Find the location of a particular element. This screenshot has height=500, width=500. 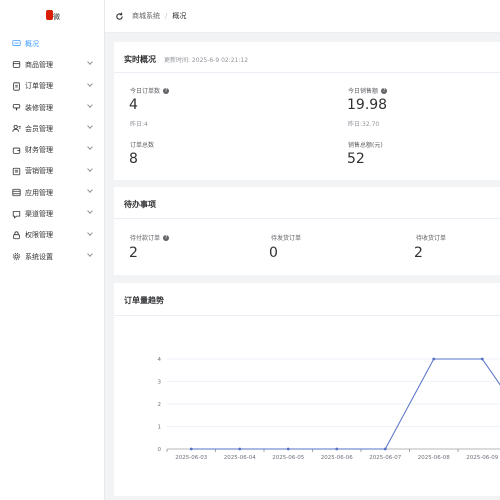

today-orders-label: 今日订单数? is located at coordinates (150, 91).